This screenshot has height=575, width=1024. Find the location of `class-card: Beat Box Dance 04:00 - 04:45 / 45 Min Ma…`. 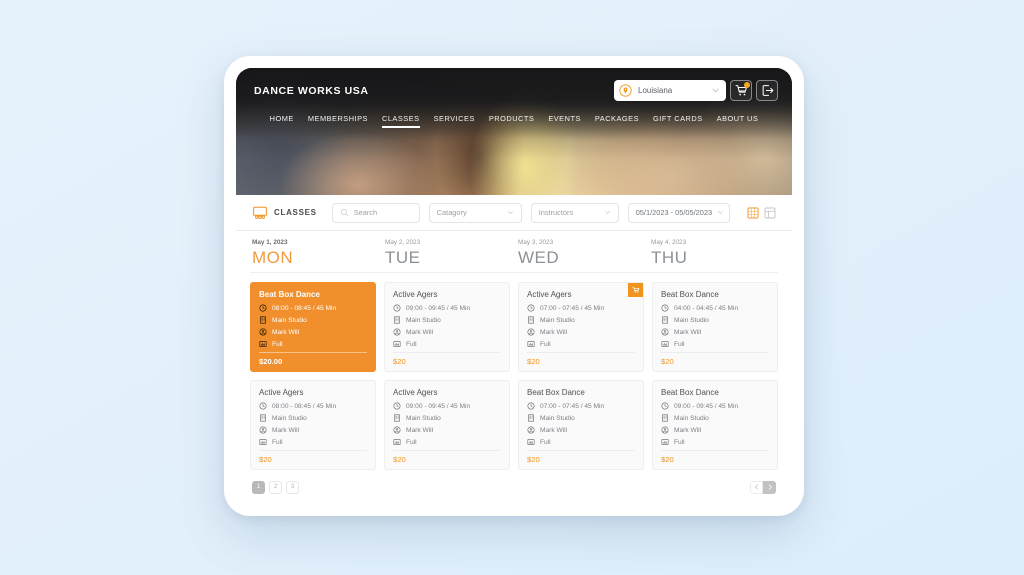

class-card: Beat Box Dance 04:00 - 04:45 / 45 Min Ma… is located at coordinates (715, 327).